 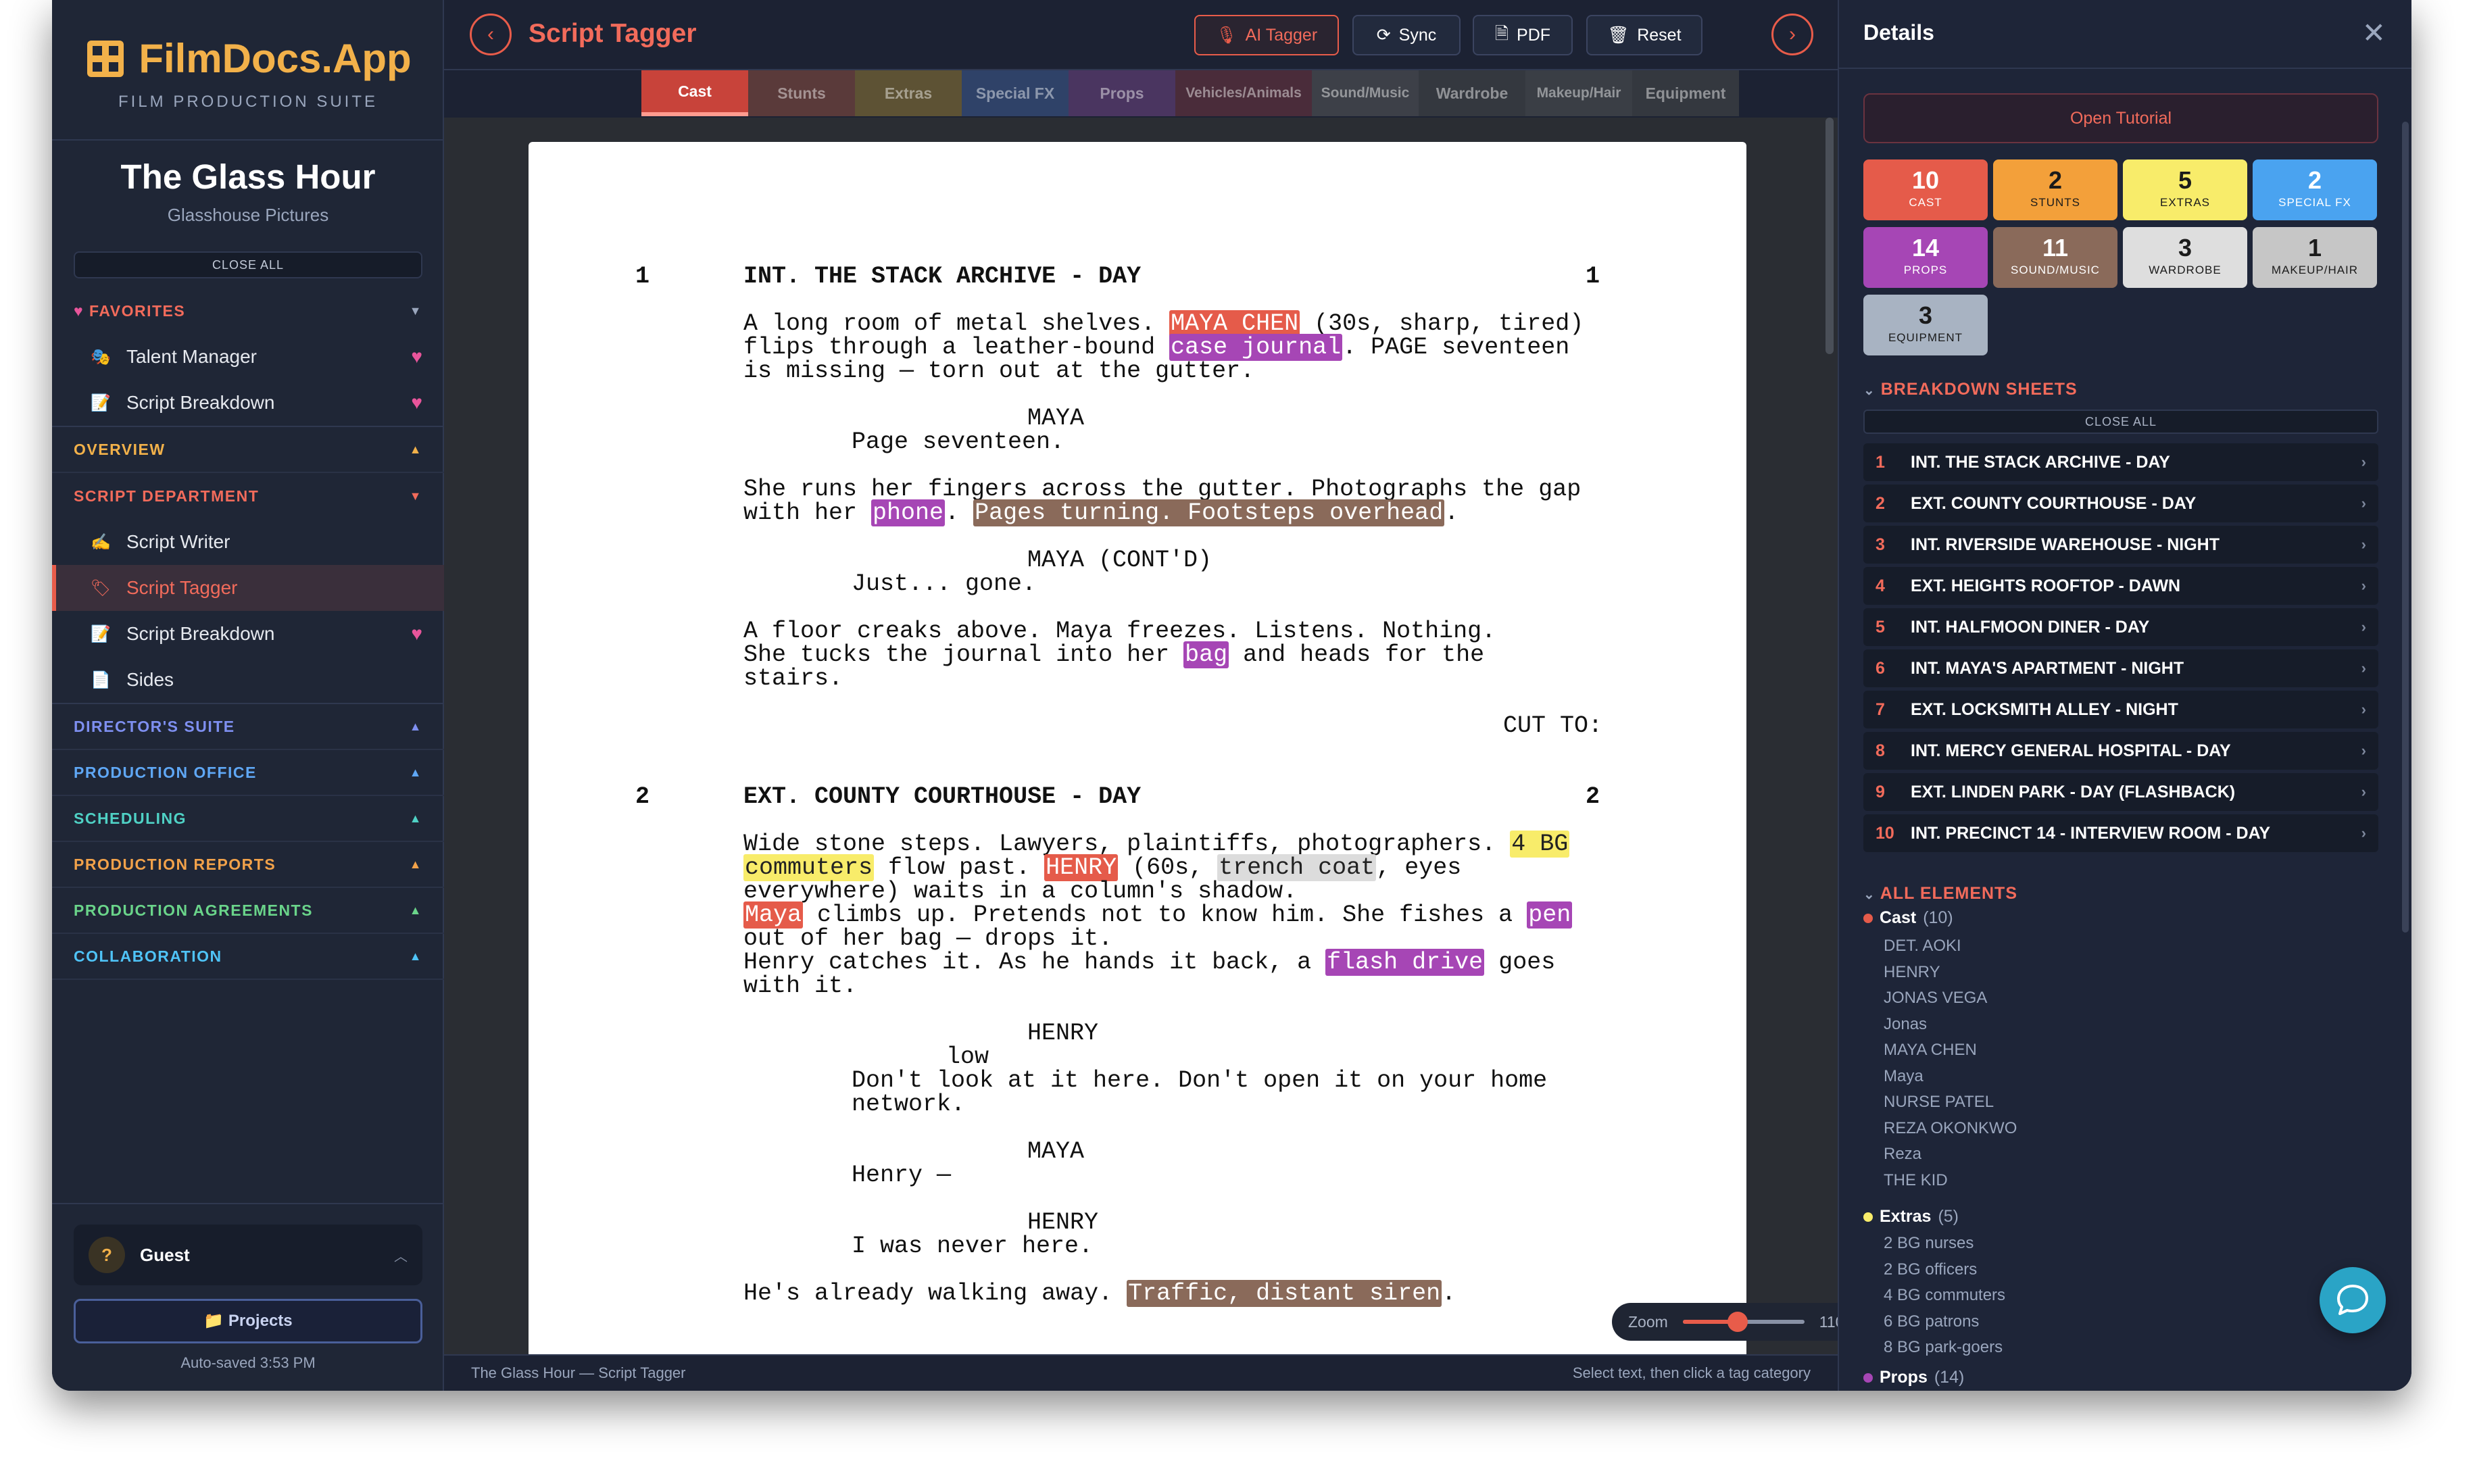 I want to click on element-category-extras: Extras (5), so click(x=1911, y=1217).